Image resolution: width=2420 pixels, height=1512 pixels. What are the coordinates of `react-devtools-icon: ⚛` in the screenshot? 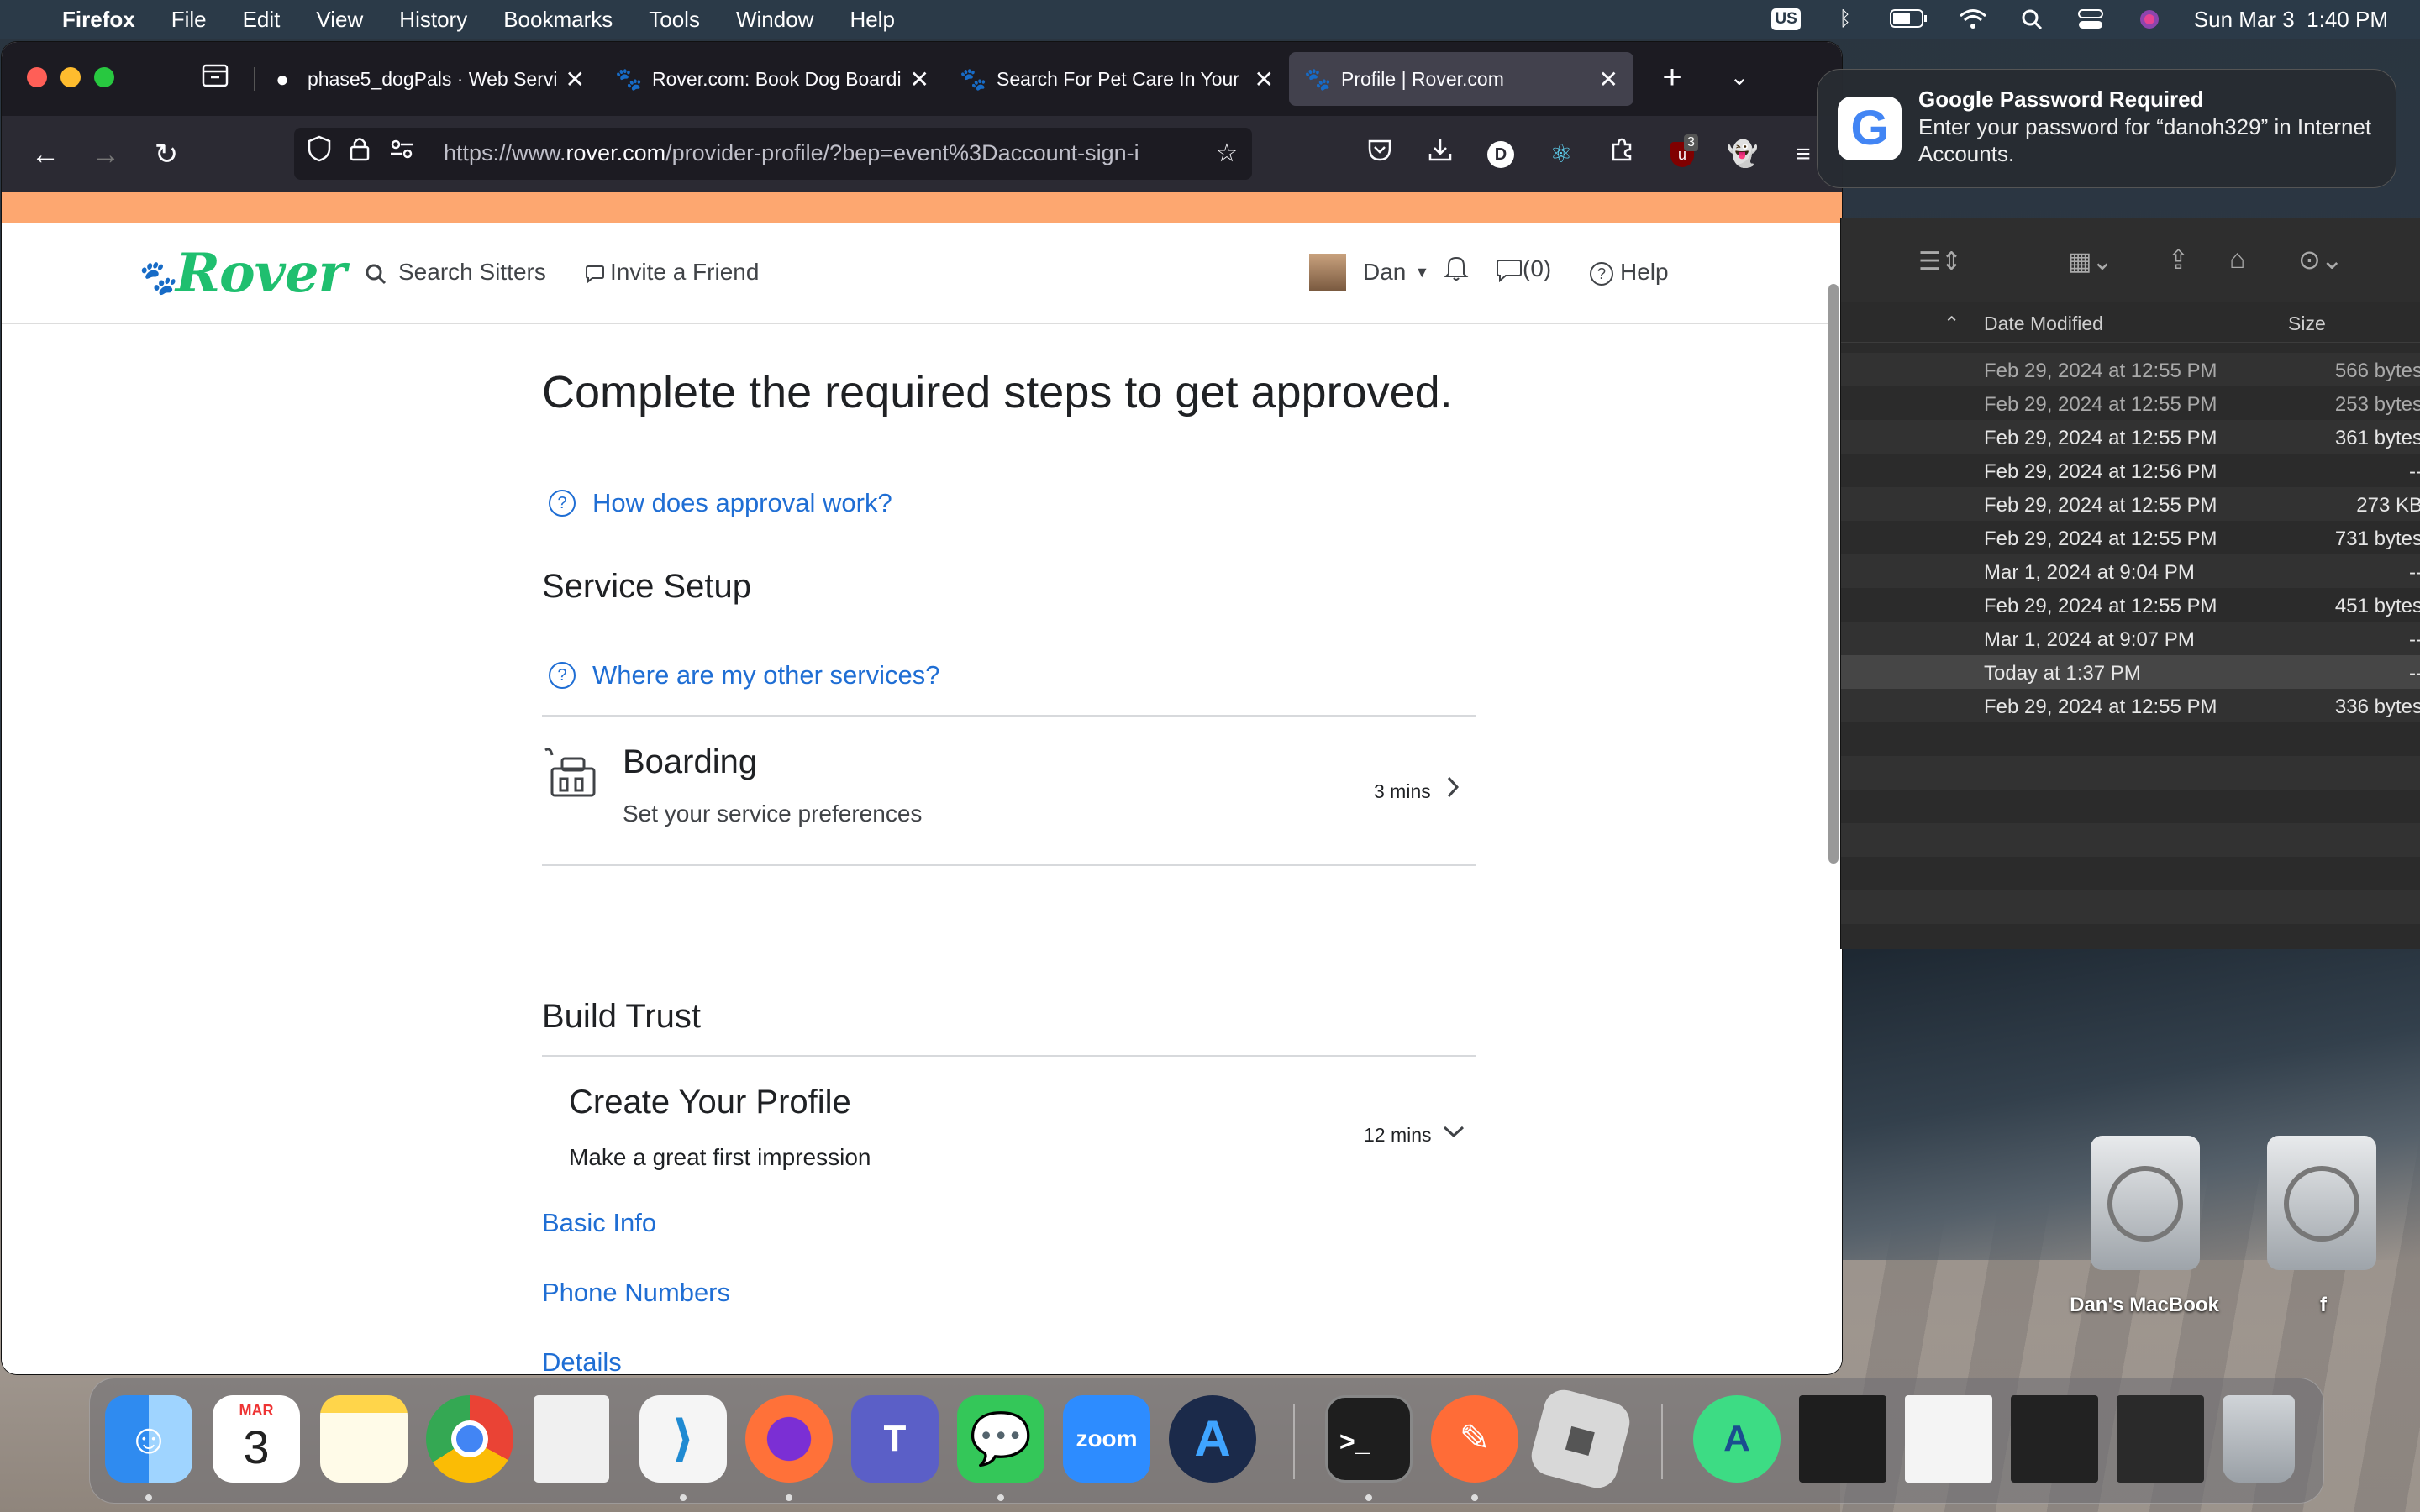 It's located at (1561, 154).